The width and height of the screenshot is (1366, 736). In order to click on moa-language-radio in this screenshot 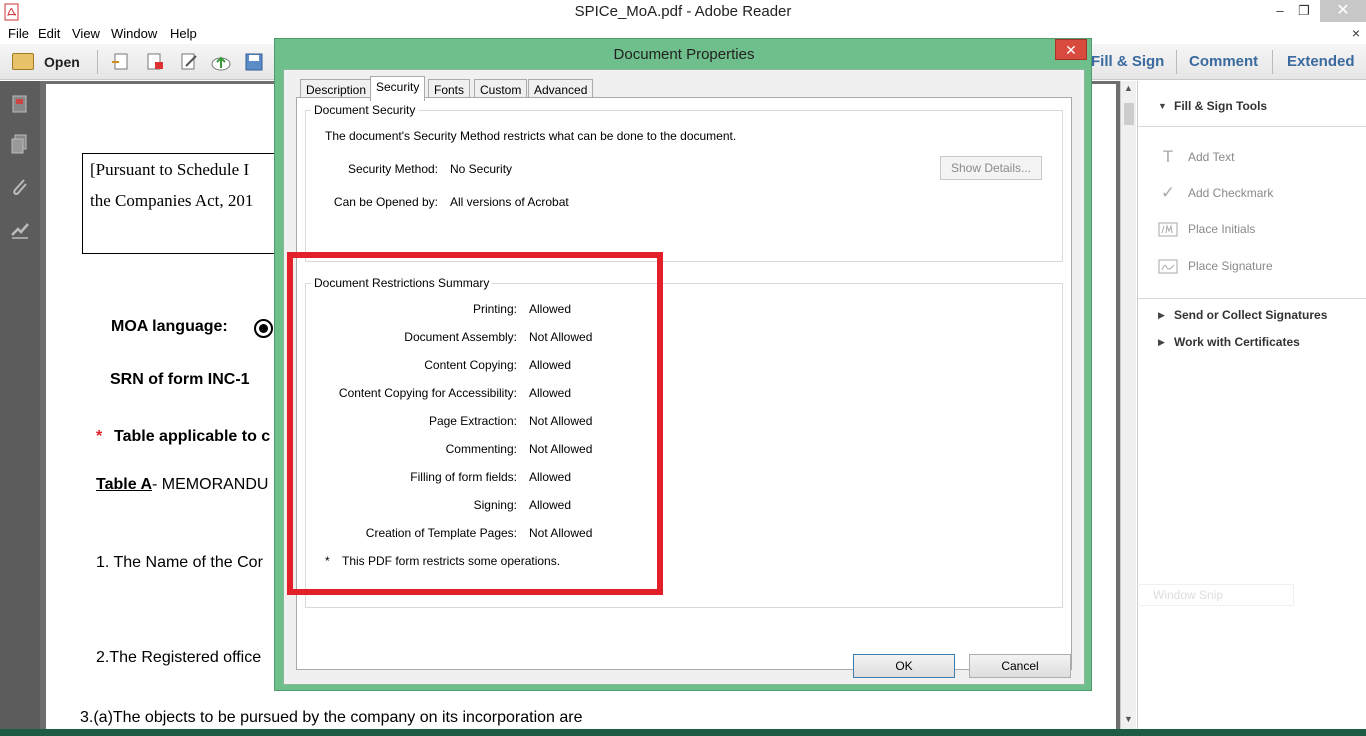, I will do `click(263, 328)`.